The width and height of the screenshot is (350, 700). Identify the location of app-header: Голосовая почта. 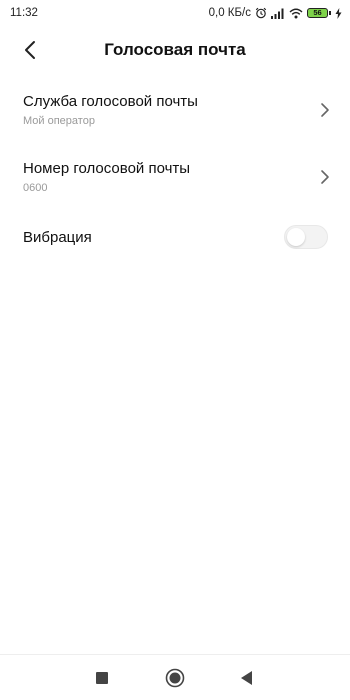
(175, 50).